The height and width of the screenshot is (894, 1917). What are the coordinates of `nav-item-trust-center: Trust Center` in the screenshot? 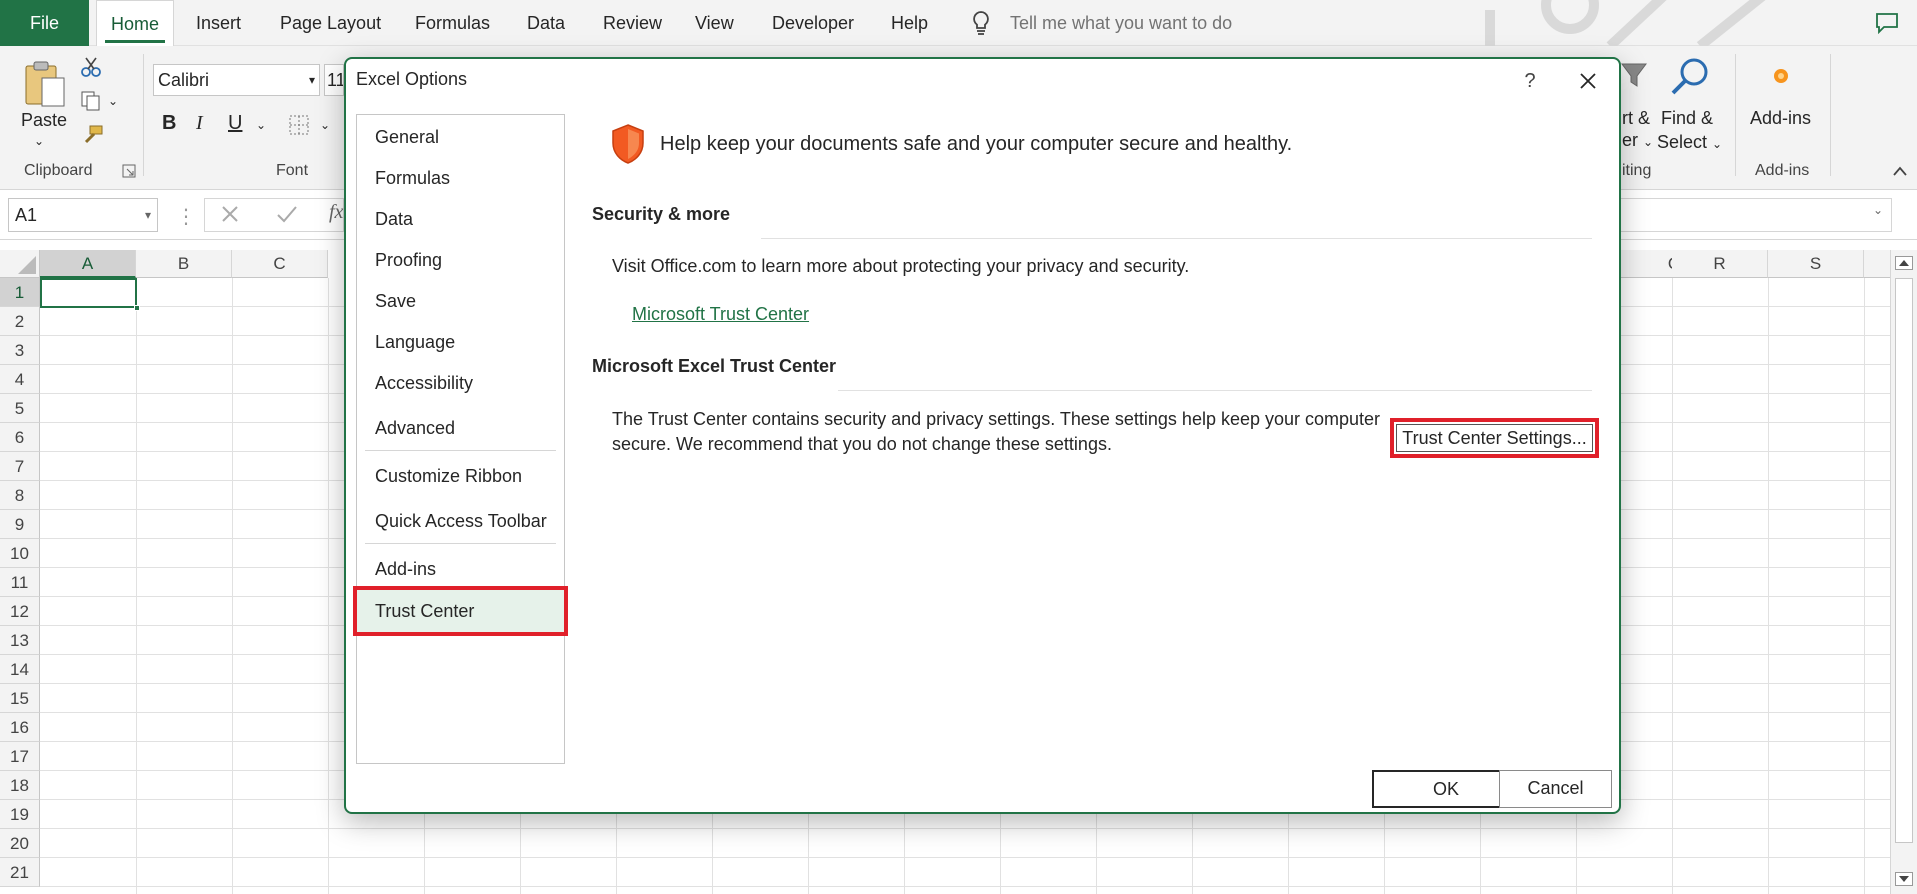 It's located at (460, 611).